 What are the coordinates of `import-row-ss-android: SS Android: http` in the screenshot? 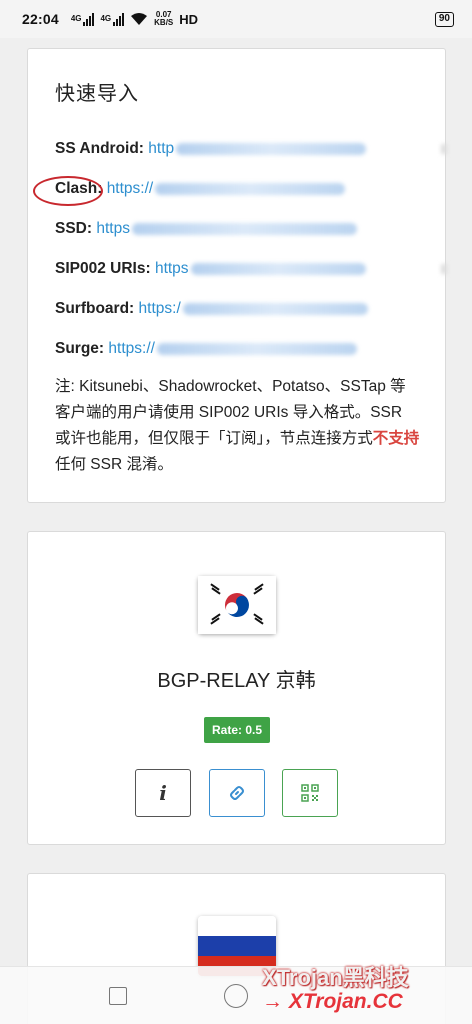 It's located at (251, 160).